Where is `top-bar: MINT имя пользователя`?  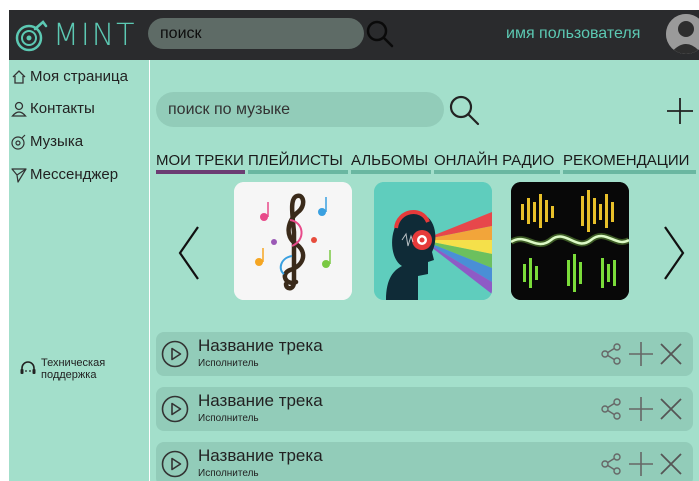 top-bar: MINT имя пользователя is located at coordinates (354, 35).